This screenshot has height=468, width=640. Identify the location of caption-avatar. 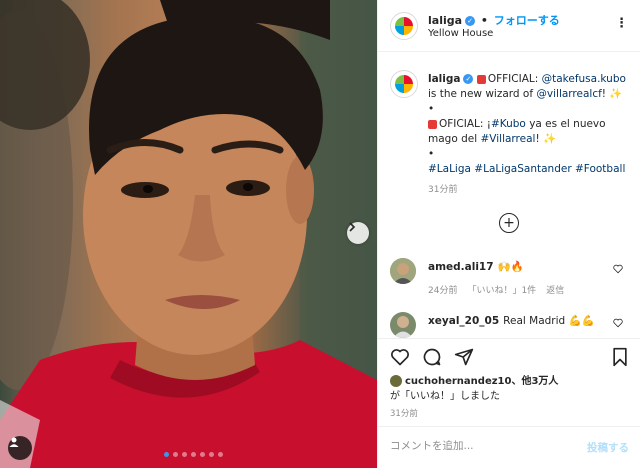
(404, 84).